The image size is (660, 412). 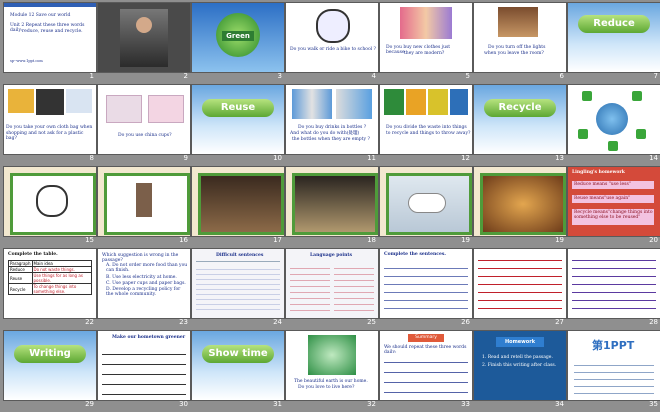 I want to click on slide-thumbnail-10: Reuse 10, so click(x=238, y=125).